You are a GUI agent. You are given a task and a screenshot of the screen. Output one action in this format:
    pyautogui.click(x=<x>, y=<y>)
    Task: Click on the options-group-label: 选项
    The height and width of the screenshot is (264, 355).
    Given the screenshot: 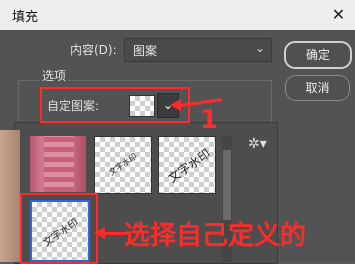 What is the action you would take?
    pyautogui.click(x=54, y=75)
    